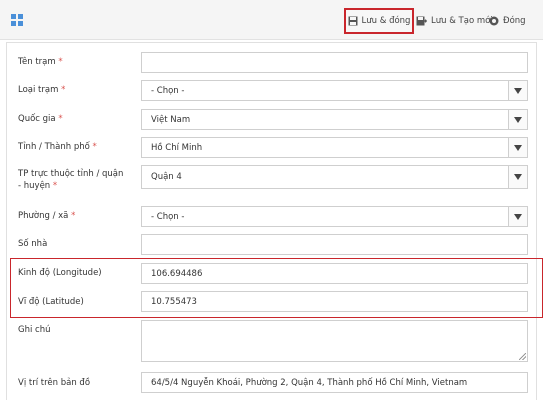  Describe the element at coordinates (494, 21) in the screenshot. I see `close-circle-icon` at that location.